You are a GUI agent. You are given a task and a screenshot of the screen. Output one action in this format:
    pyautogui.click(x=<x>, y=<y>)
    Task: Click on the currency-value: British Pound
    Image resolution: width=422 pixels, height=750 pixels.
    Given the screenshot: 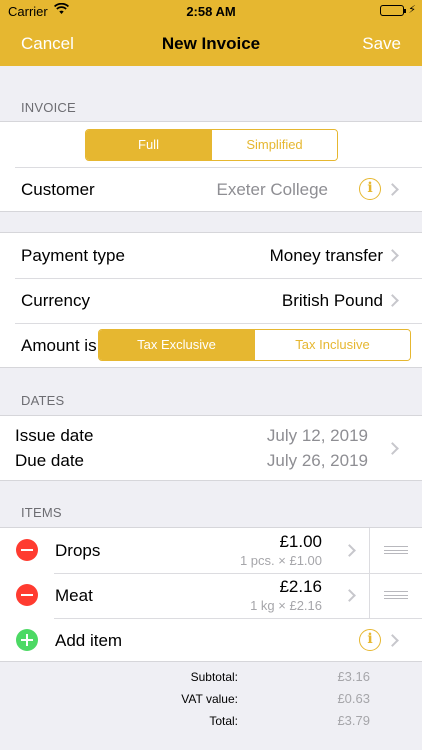 What is the action you would take?
    pyautogui.click(x=332, y=300)
    